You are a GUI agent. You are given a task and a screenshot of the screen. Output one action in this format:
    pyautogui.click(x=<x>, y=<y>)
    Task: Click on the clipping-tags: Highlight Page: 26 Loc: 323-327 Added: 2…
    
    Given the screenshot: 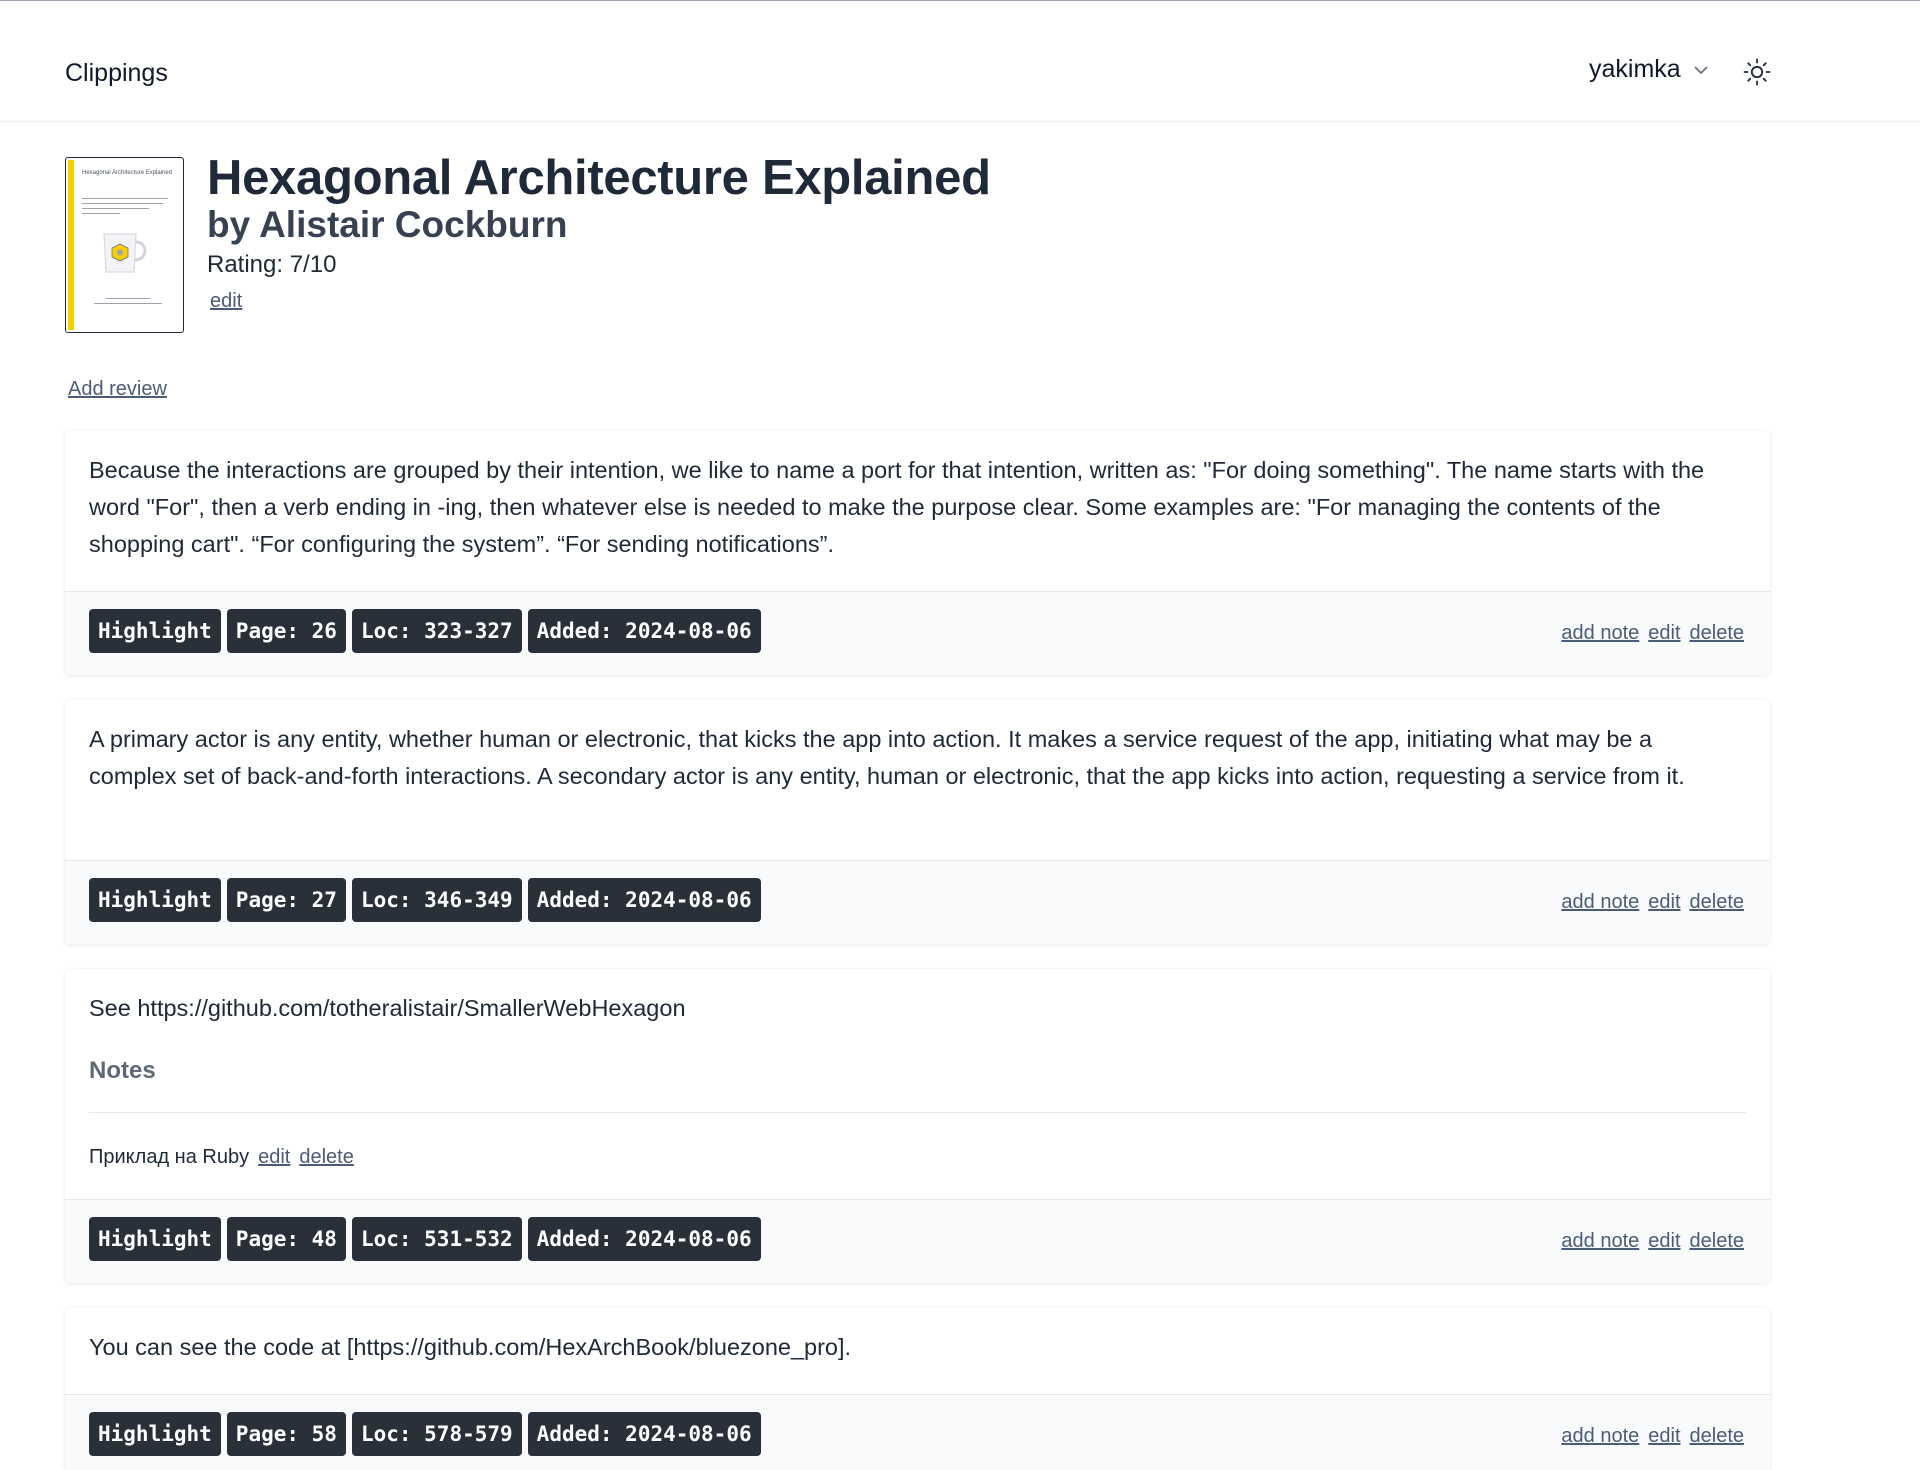 What is the action you would take?
    pyautogui.click(x=425, y=631)
    